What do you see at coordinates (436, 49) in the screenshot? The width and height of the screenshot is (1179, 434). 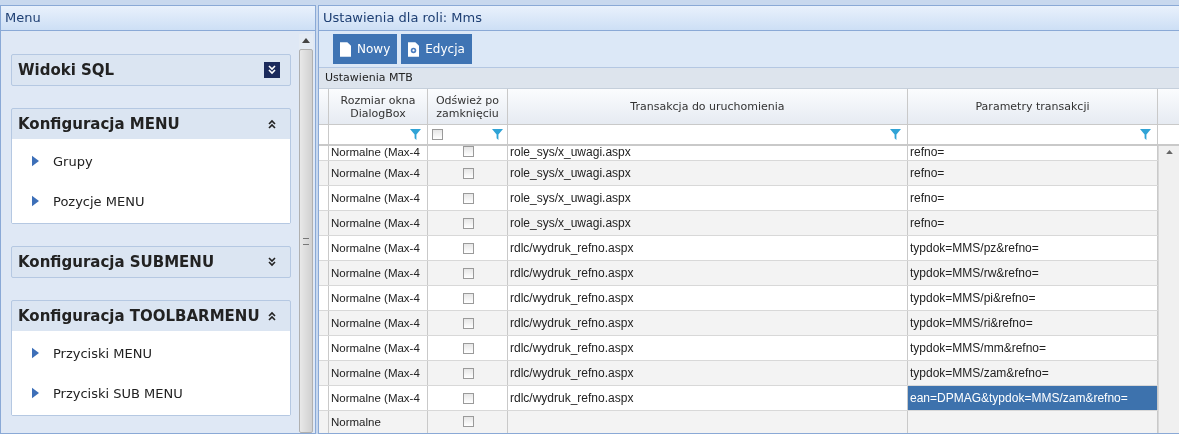 I see `toolbar-button: Edycja` at bounding box center [436, 49].